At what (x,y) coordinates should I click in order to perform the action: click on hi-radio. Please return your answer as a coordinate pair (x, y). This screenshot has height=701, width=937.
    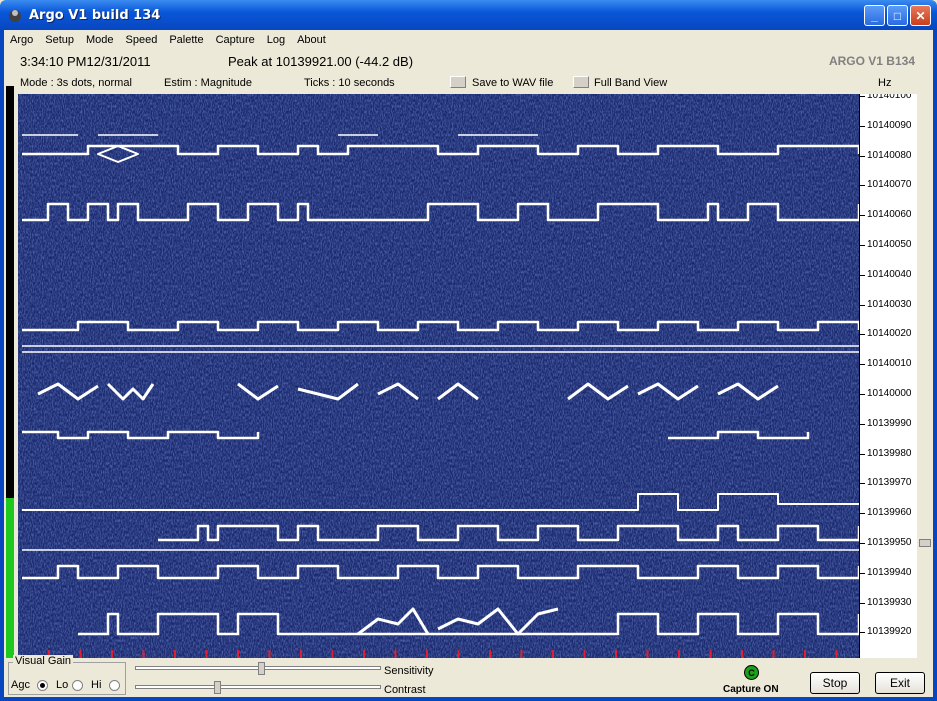
    Looking at the image, I should click on (114, 685).